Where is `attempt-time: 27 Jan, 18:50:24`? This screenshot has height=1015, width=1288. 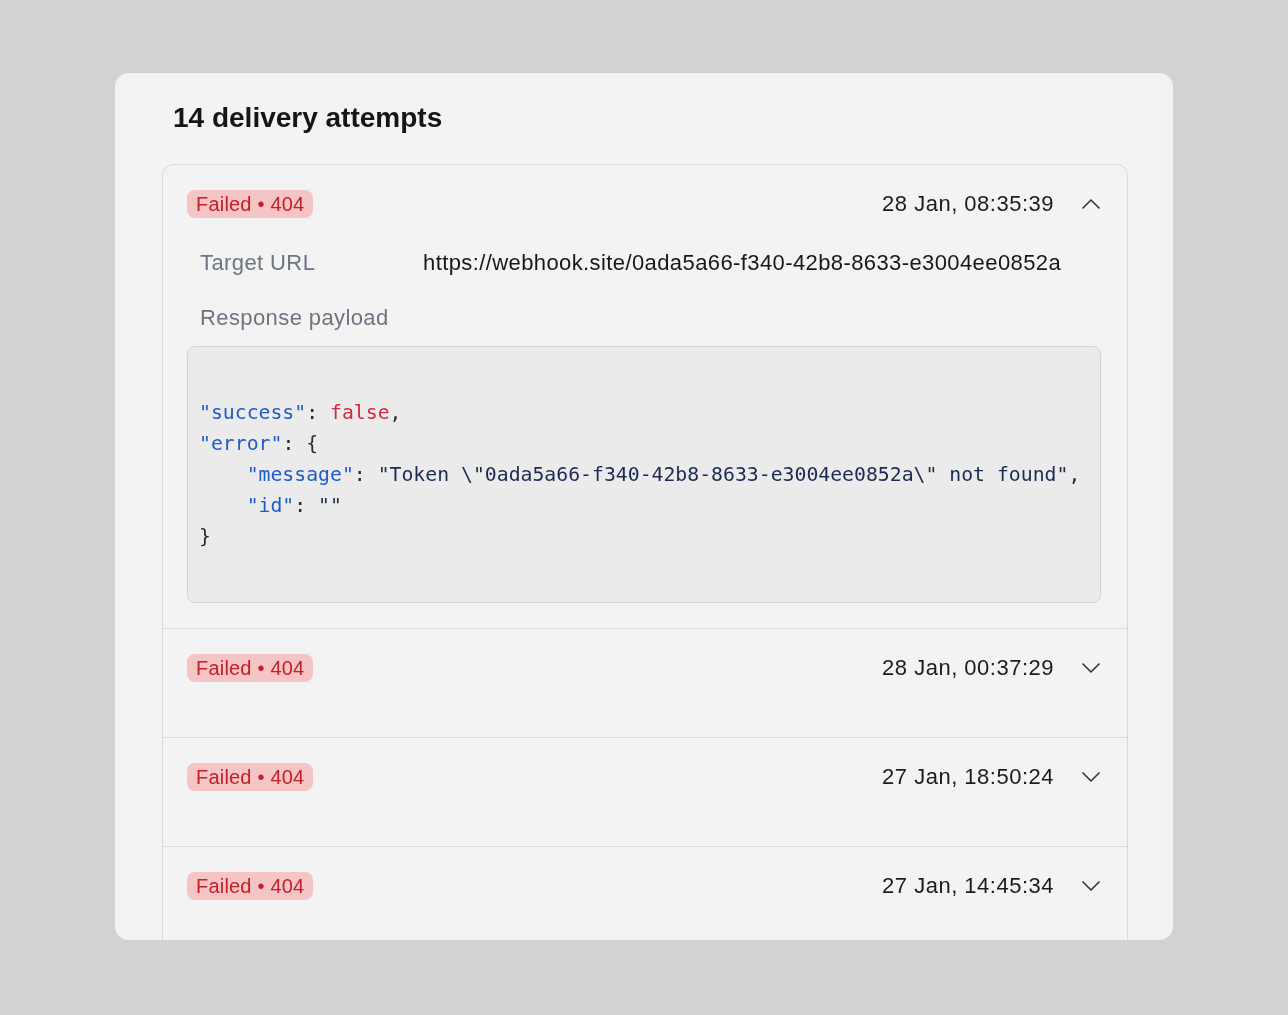 attempt-time: 27 Jan, 18:50:24 is located at coordinates (968, 777).